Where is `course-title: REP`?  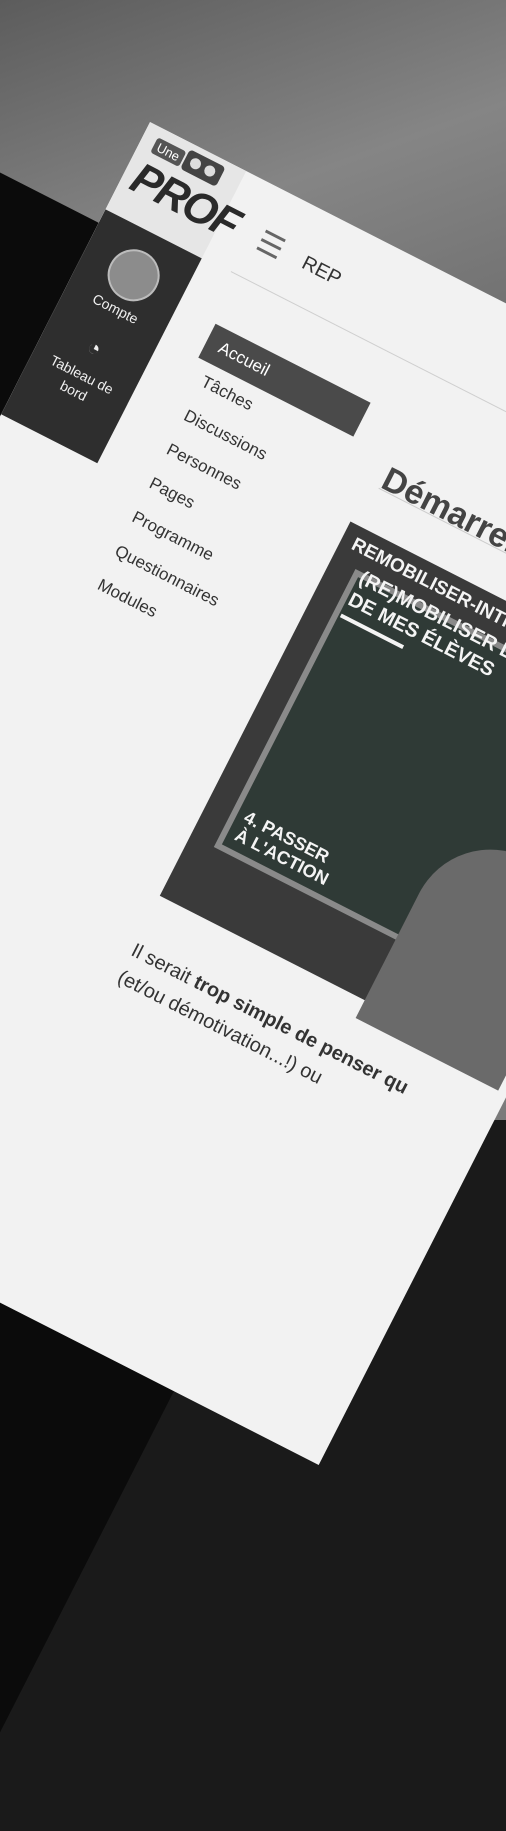
course-title: REP is located at coordinates (321, 271).